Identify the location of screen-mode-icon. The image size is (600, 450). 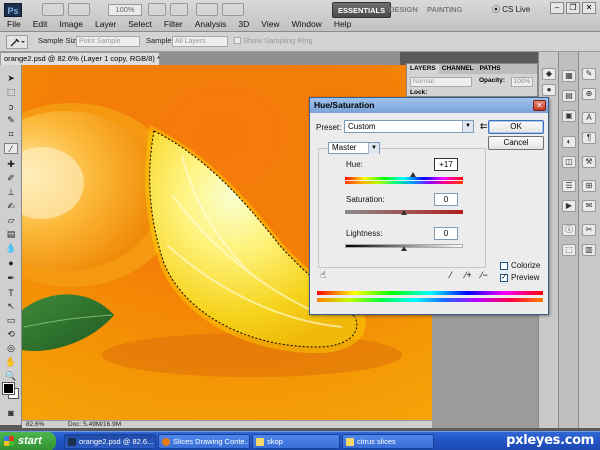
(233, 9).